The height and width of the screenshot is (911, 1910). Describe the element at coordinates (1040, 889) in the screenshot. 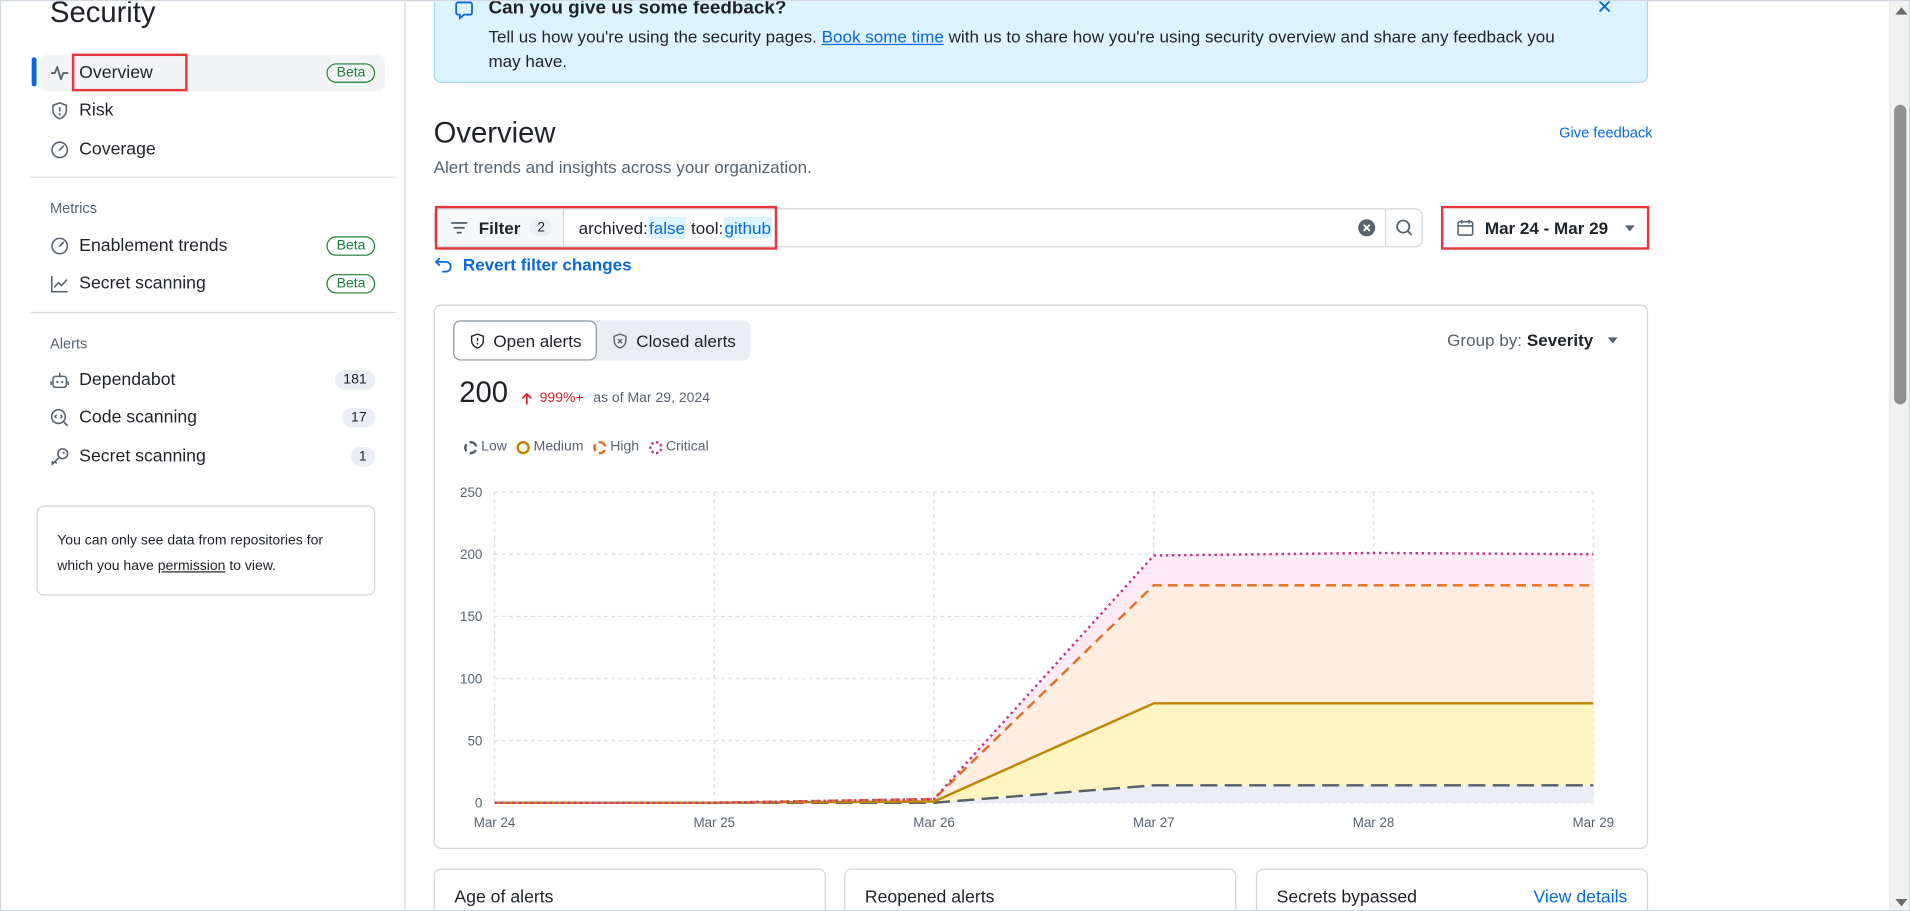

I see `reopened-alerts-card: Reopened alerts` at that location.